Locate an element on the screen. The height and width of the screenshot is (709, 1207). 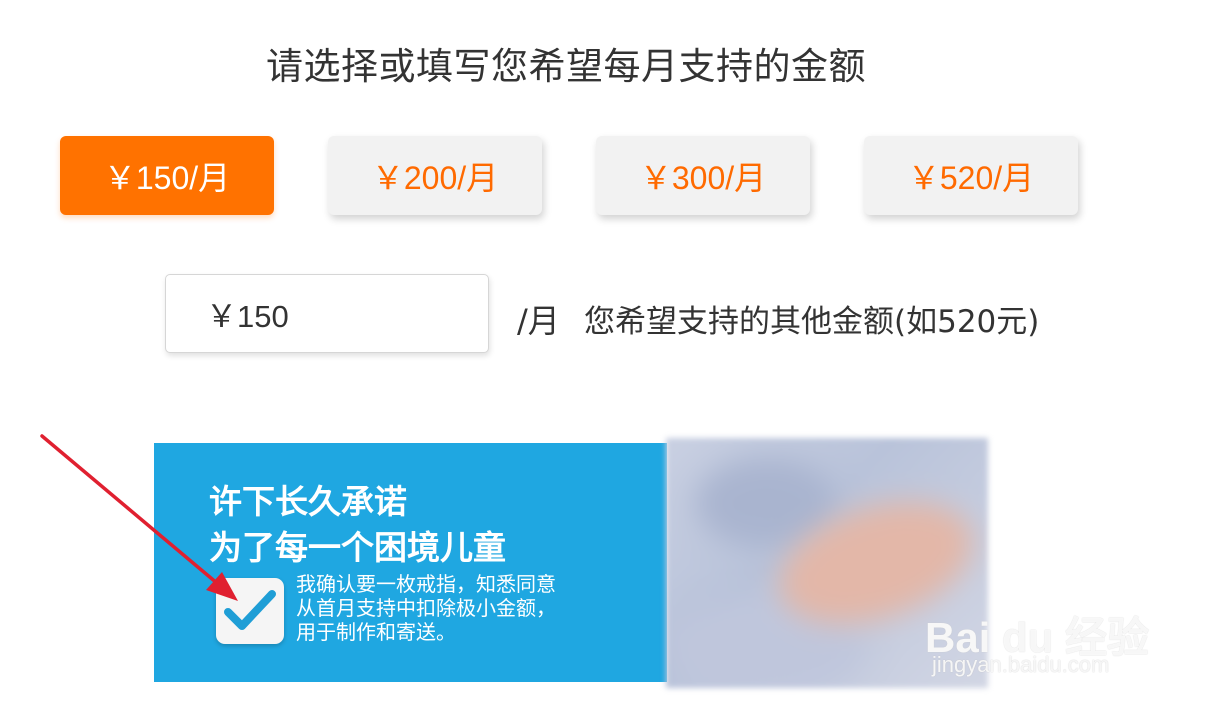
page-title: 请选择或填写您希望每月支持的金额 is located at coordinates (566, 66).